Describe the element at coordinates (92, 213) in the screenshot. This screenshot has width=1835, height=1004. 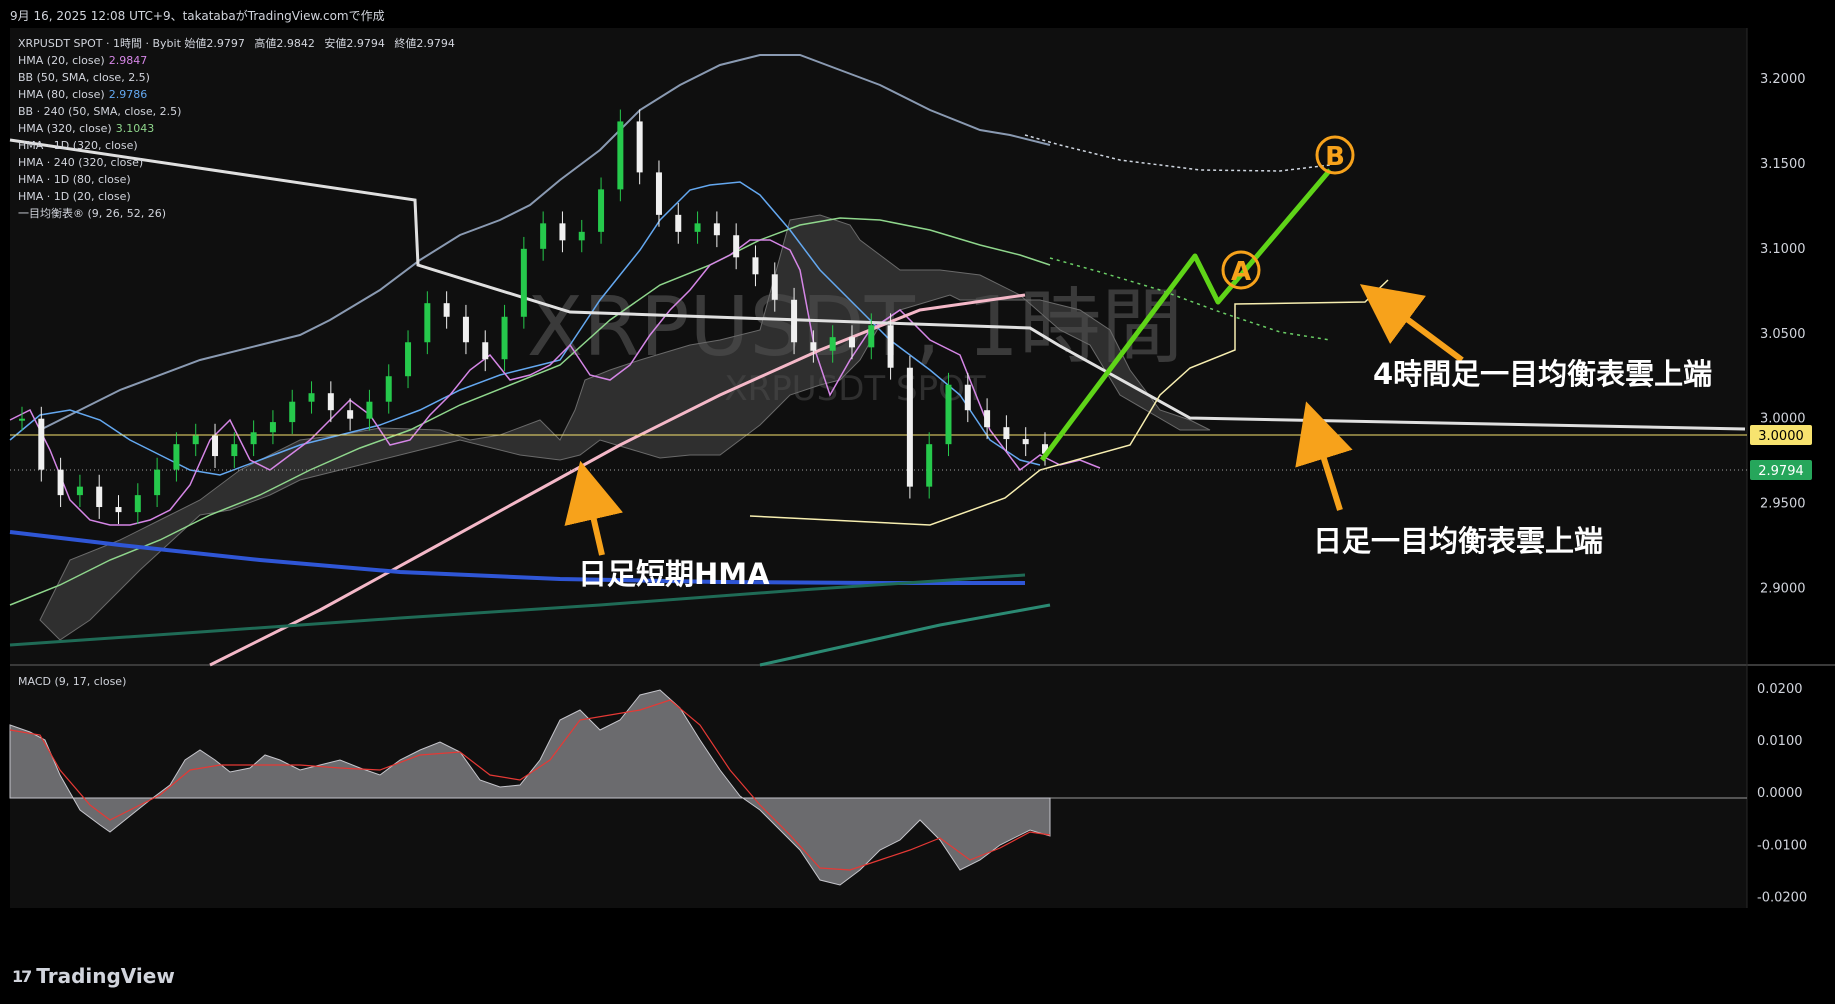
I see `indicator-label: 一目均衡表® (9, 26, 52, 26)` at that location.